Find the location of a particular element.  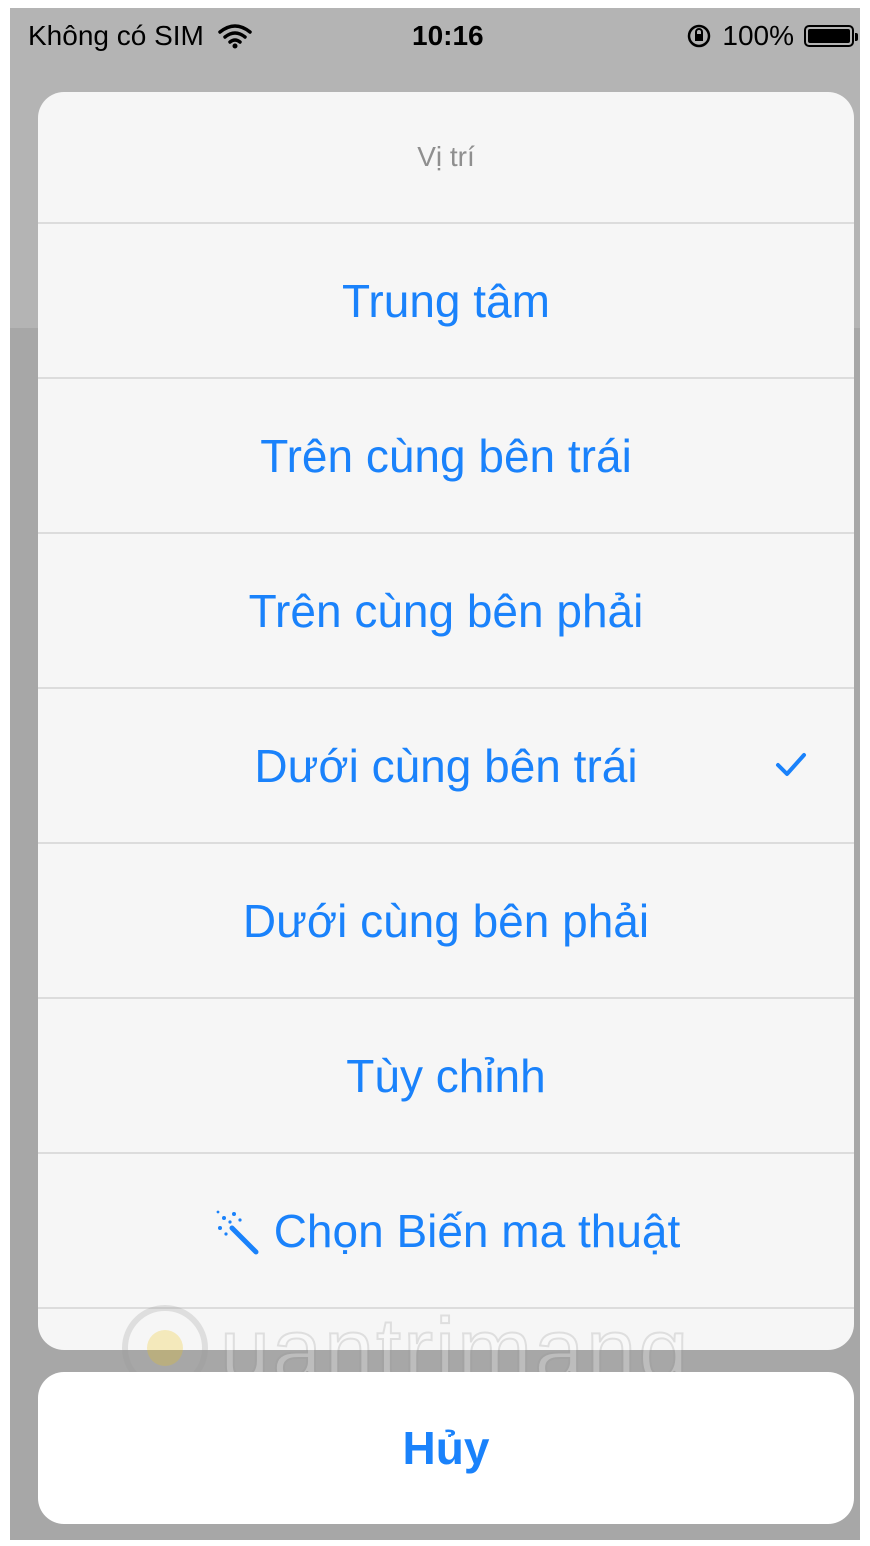

magic-wand-icon is located at coordinates (237, 1232).